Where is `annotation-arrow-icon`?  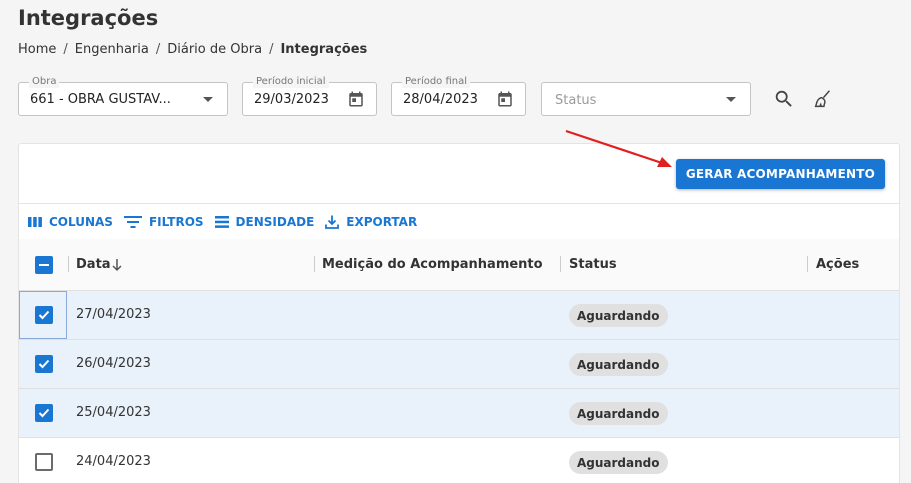 annotation-arrow-icon is located at coordinates (618, 148).